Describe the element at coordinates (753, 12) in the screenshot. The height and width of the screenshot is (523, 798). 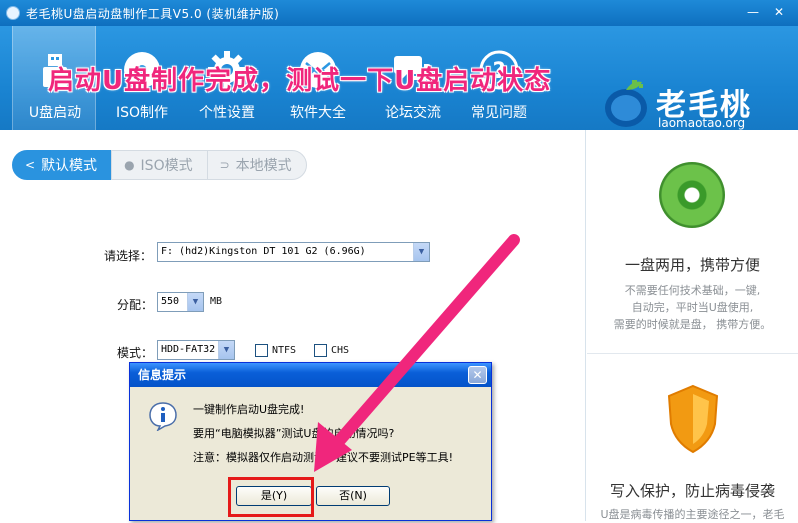
I see `minimize-button: —` at that location.